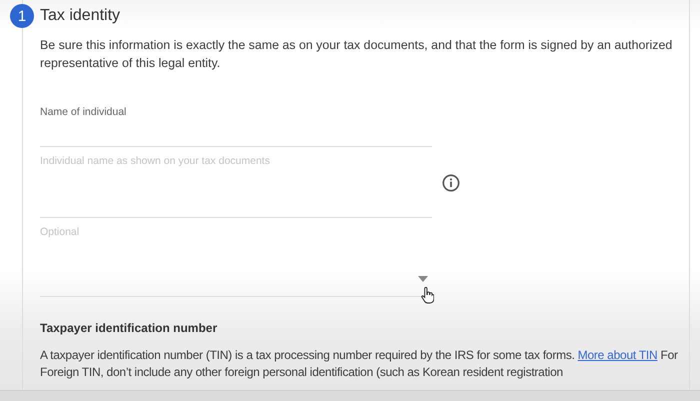 This screenshot has width=700, height=401. I want to click on section-title: Tax identity, so click(80, 16).